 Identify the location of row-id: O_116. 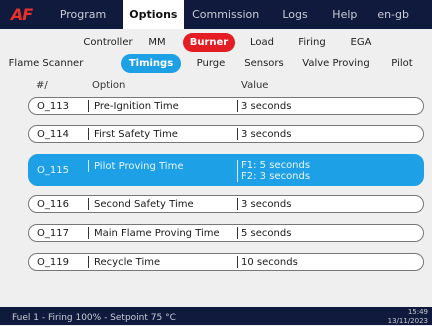
(53, 204).